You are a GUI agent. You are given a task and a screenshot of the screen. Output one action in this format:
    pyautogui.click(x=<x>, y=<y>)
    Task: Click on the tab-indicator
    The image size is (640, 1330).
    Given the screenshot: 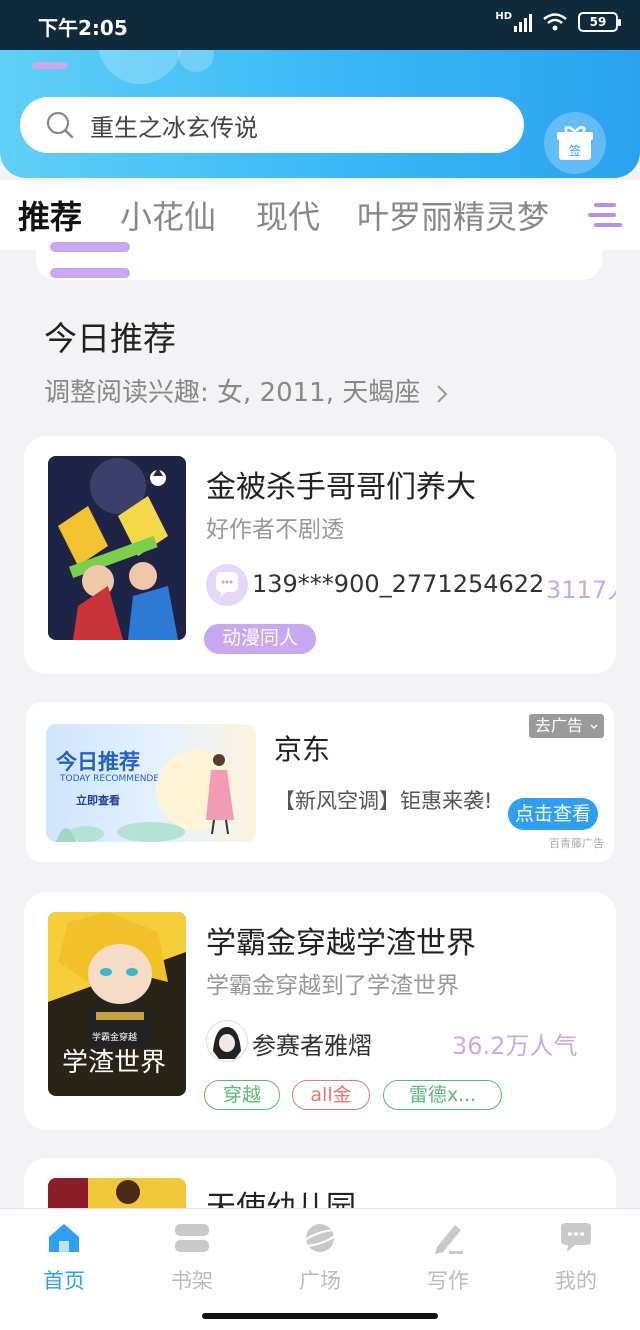 What is the action you would take?
    pyautogui.click(x=50, y=65)
    